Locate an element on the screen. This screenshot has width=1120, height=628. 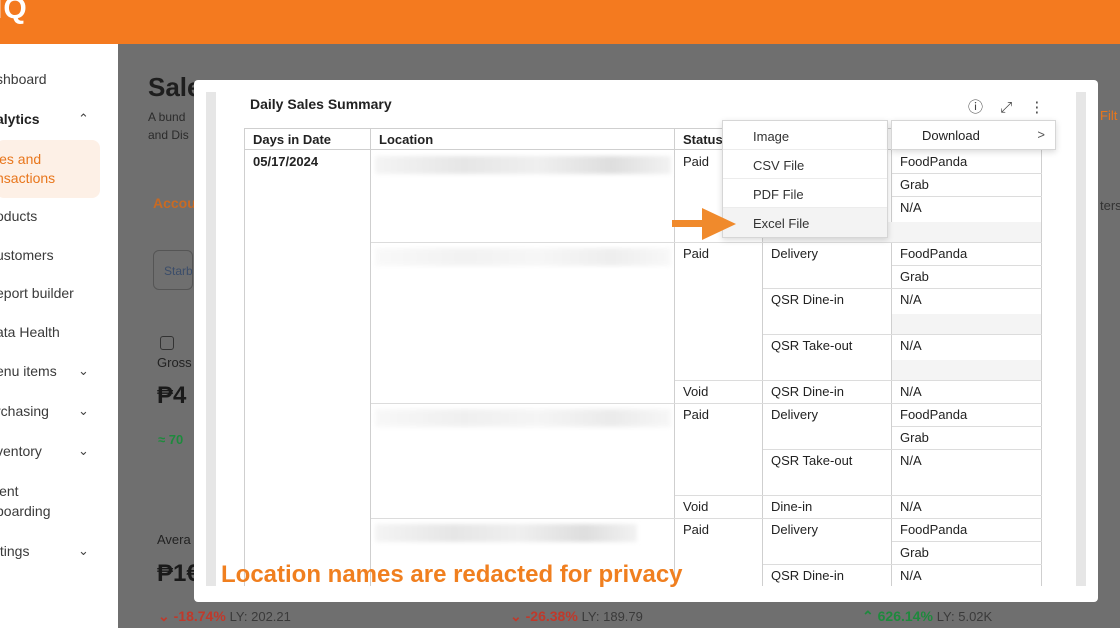
stat-3-ly: LY: 5.02K is located at coordinates (964, 616).